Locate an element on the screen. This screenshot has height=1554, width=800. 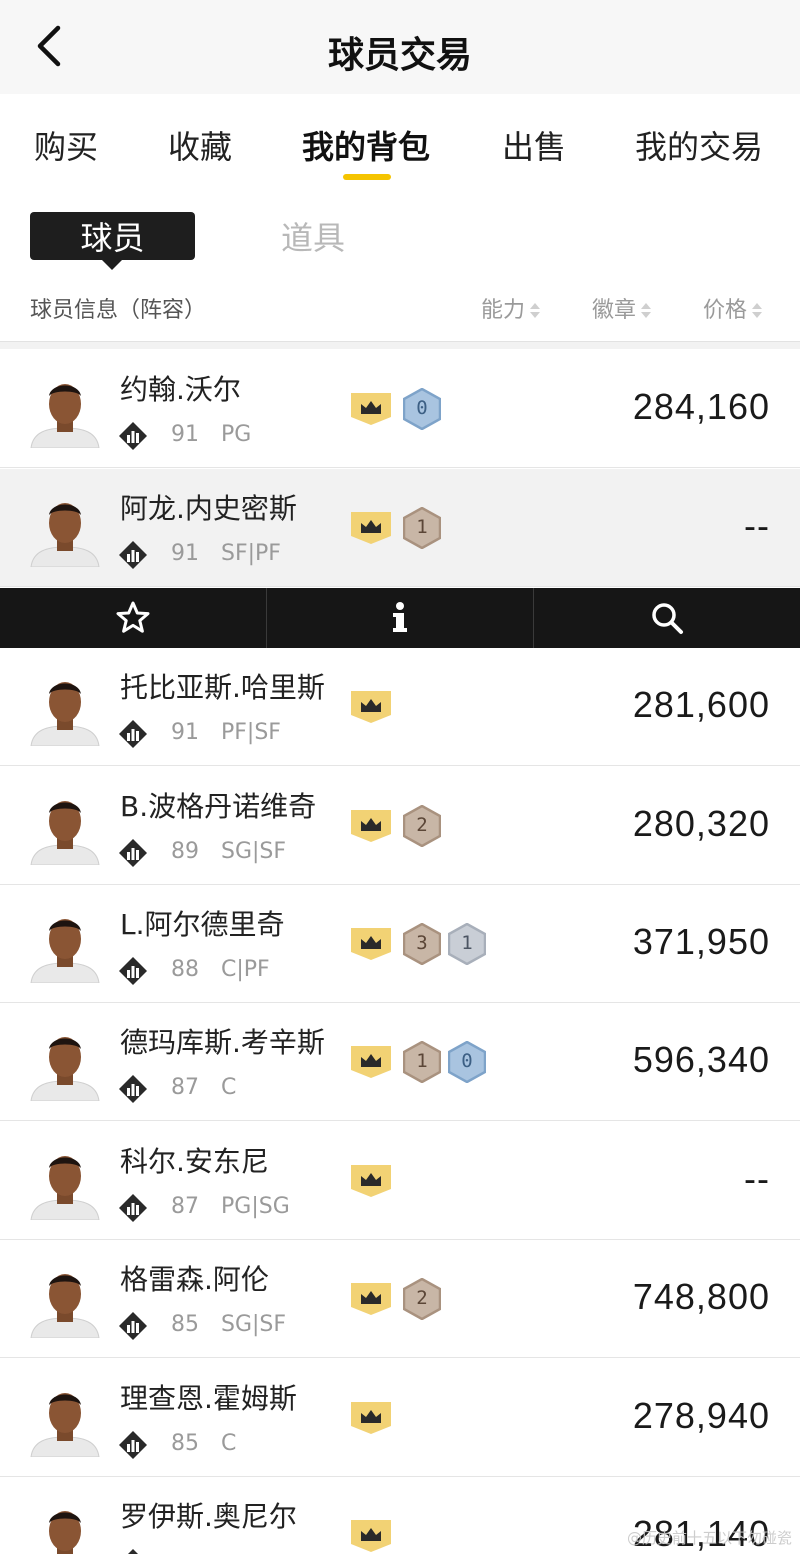
column-badge-label: 徽章 is located at coordinates (614, 310).